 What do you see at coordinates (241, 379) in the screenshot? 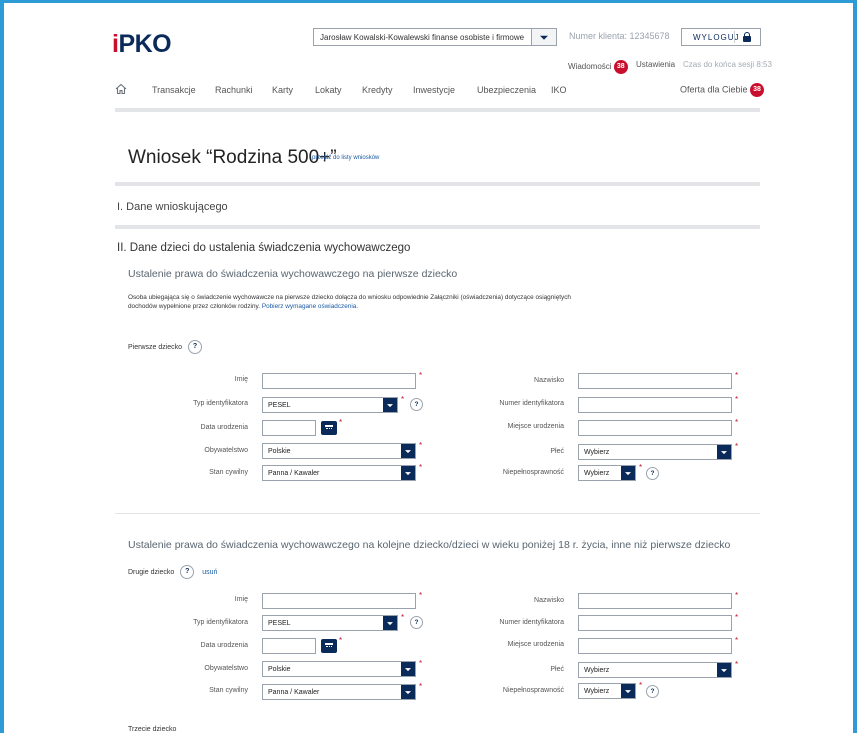
I see `first-name-label: Imię` at bounding box center [241, 379].